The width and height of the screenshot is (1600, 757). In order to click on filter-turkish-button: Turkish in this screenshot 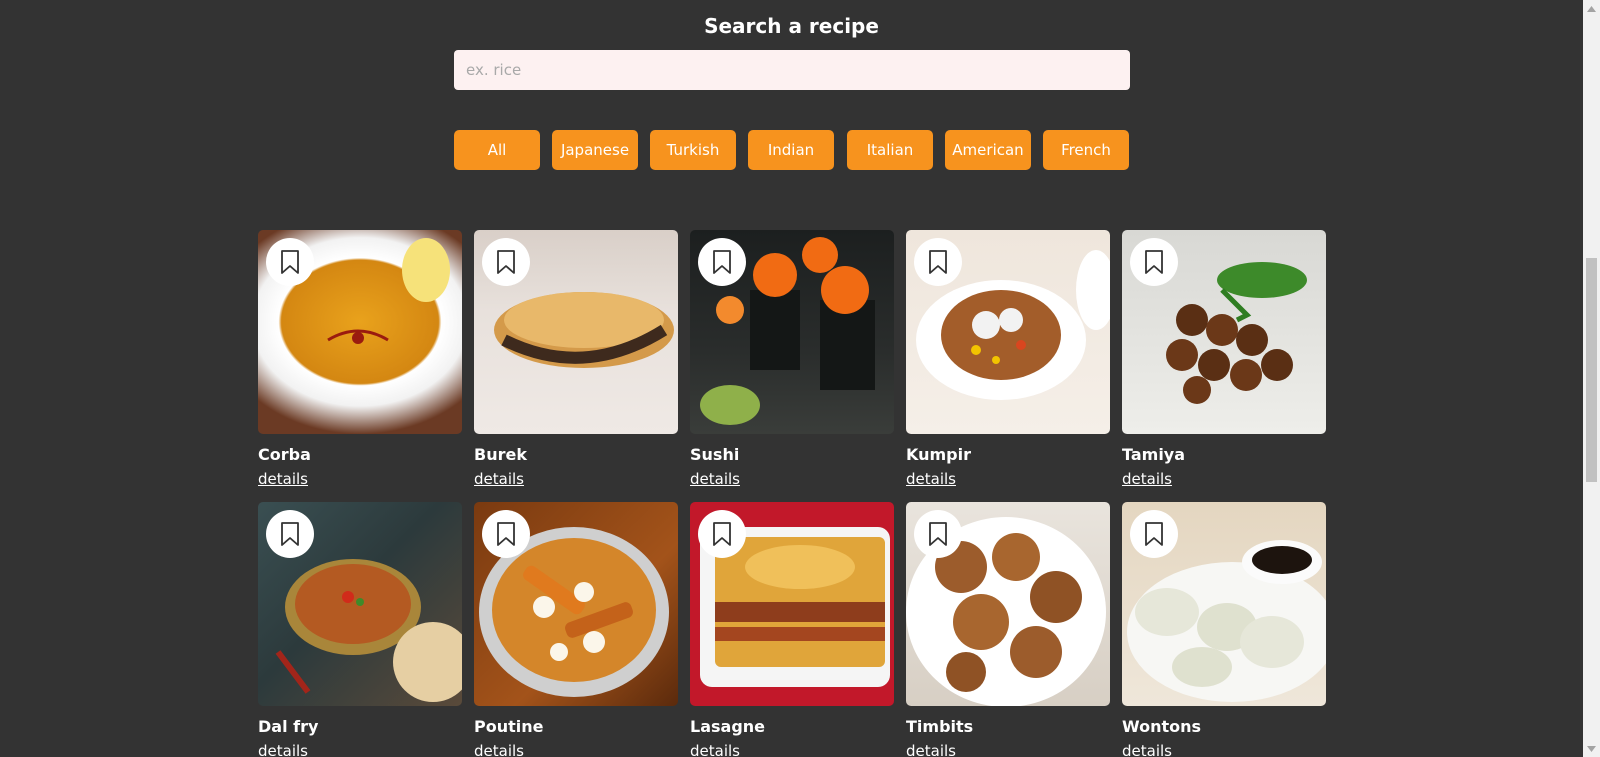, I will do `click(693, 150)`.